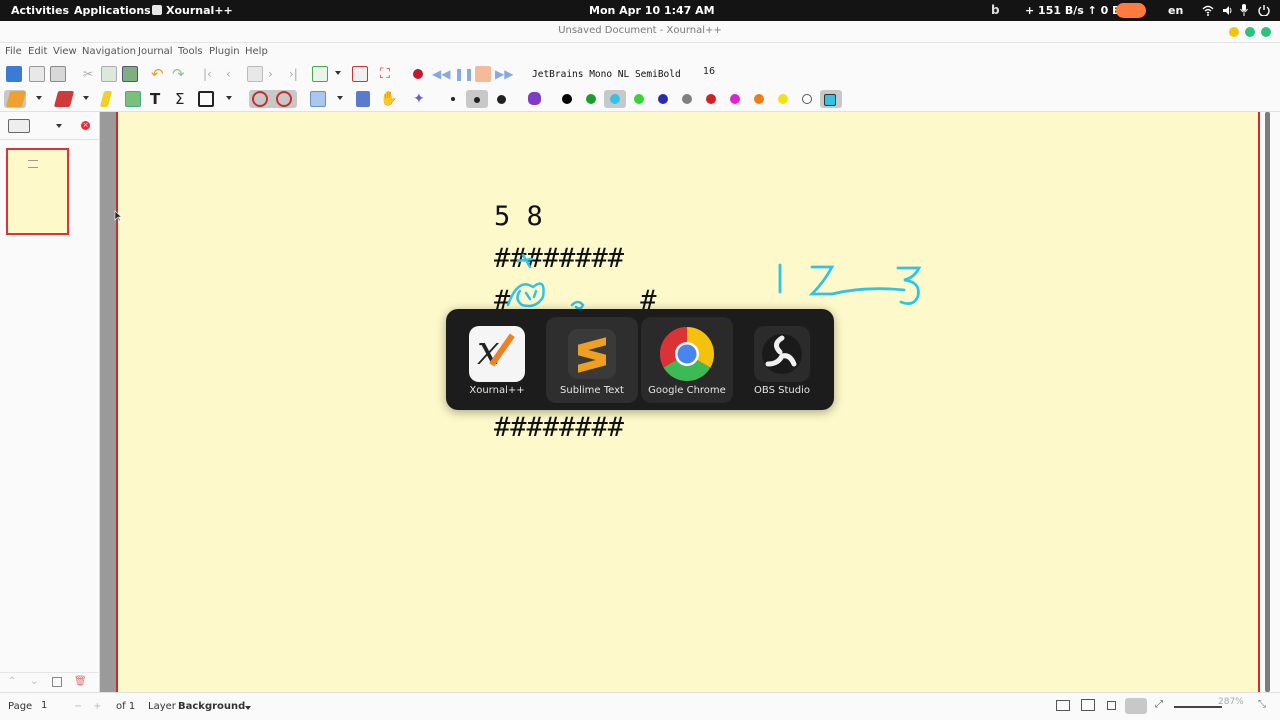  Describe the element at coordinates (255, 74) in the screenshot. I see `goto-page-icon` at that location.